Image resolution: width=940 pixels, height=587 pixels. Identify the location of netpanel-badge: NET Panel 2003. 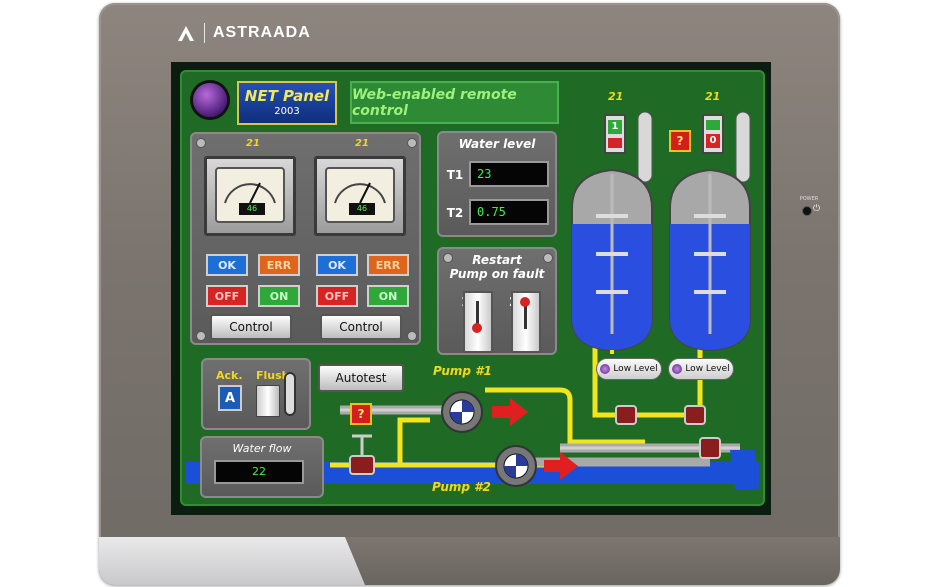
(287, 103).